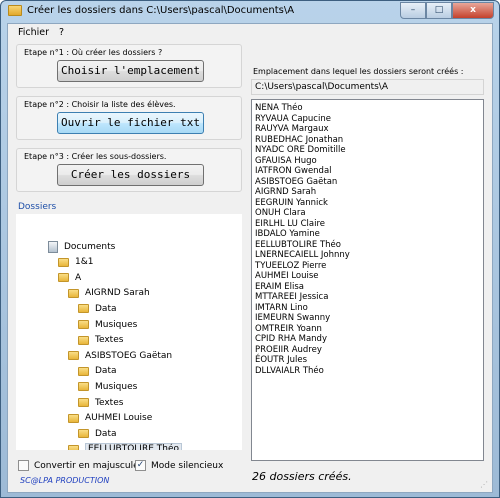  I want to click on step-1-label: Etape n°1 : Où créer les dossiers ?, so click(93, 52).